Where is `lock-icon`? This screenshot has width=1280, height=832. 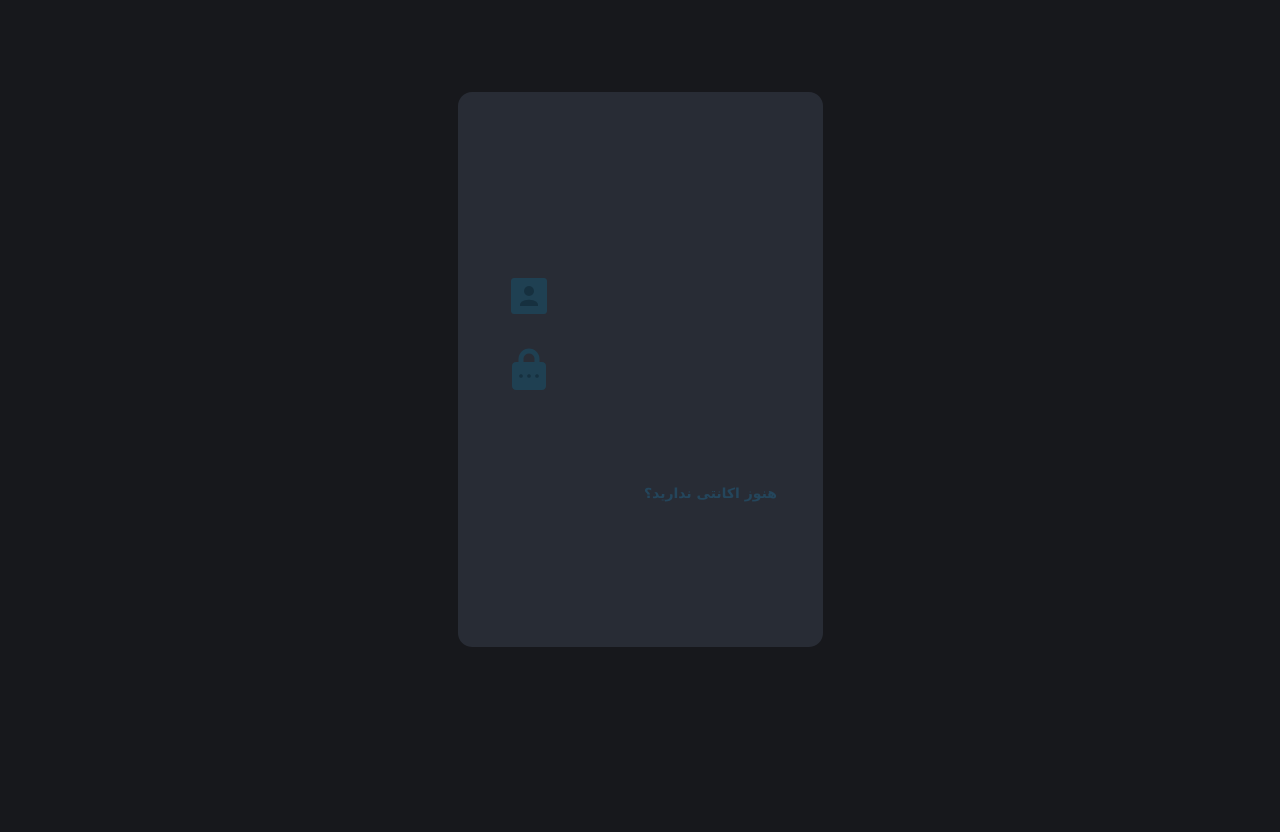
lock-icon is located at coordinates (529, 367).